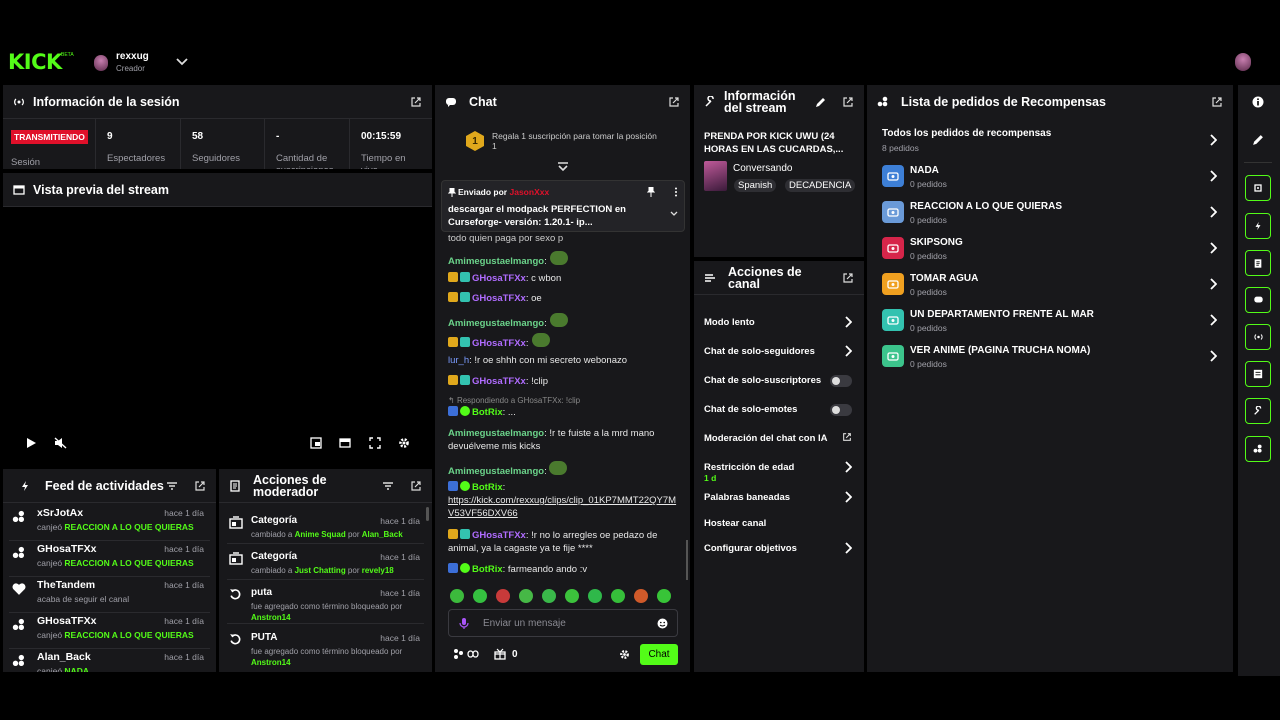 The width and height of the screenshot is (1280, 720). Describe the element at coordinates (1050, 357) in the screenshot. I see `reward-item: VER ANIME (PAGINA TRUCHA NOMA) 0 pedidos` at that location.